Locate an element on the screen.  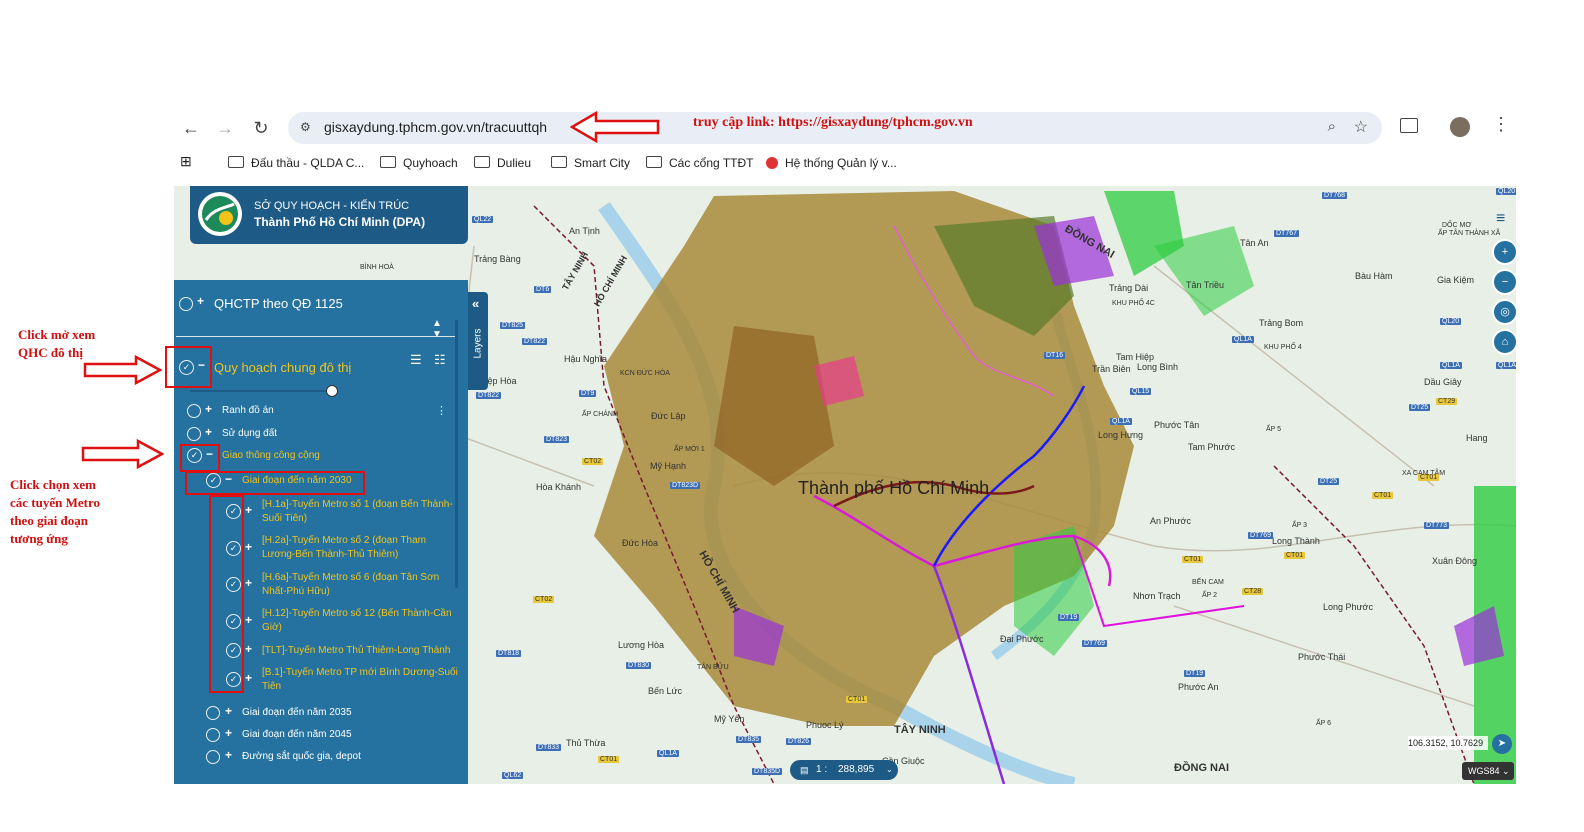
layer-metro-12: [H.12]-Tuyến Metro số 12 (Bến Thành-Cần is located at coordinates (357, 613).